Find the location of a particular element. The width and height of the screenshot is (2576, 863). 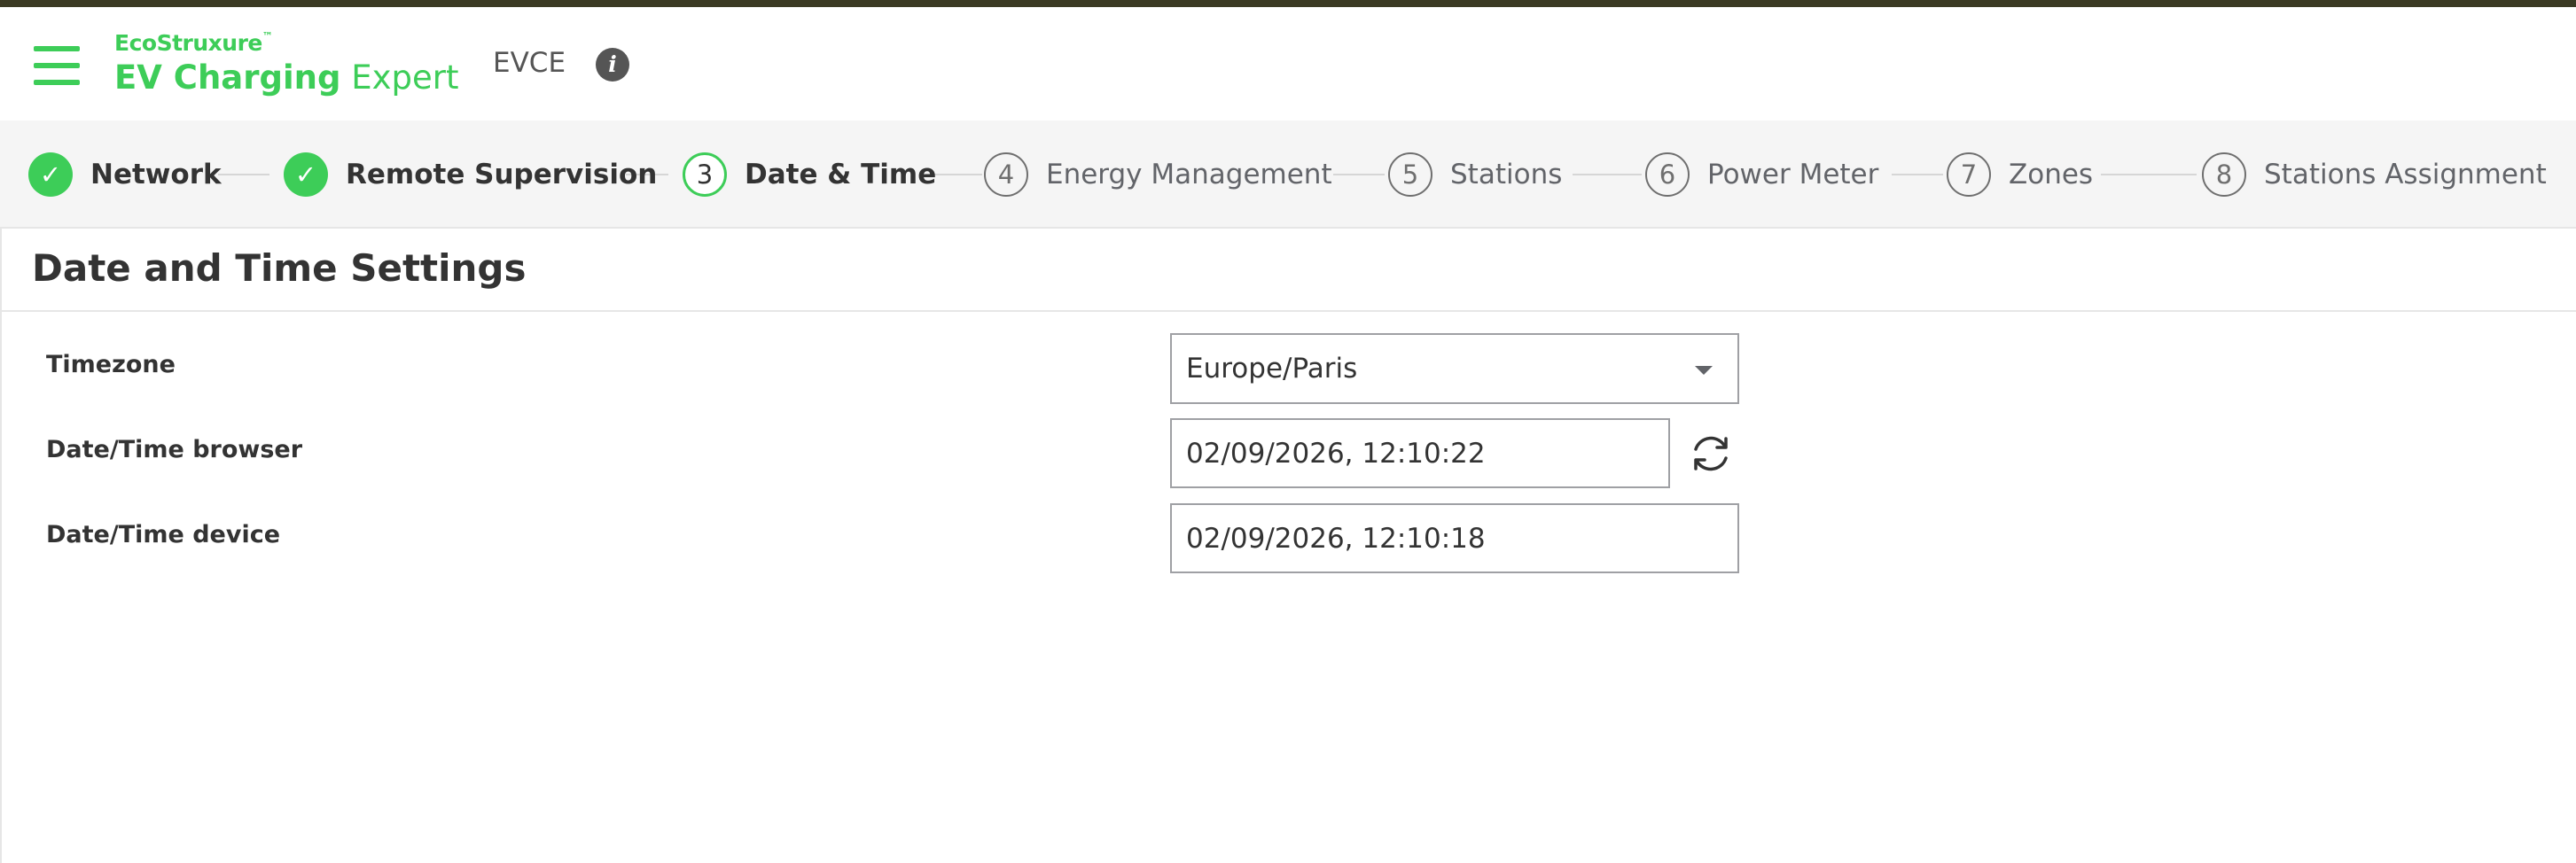

hamburger-menu-icon is located at coordinates (57, 65).